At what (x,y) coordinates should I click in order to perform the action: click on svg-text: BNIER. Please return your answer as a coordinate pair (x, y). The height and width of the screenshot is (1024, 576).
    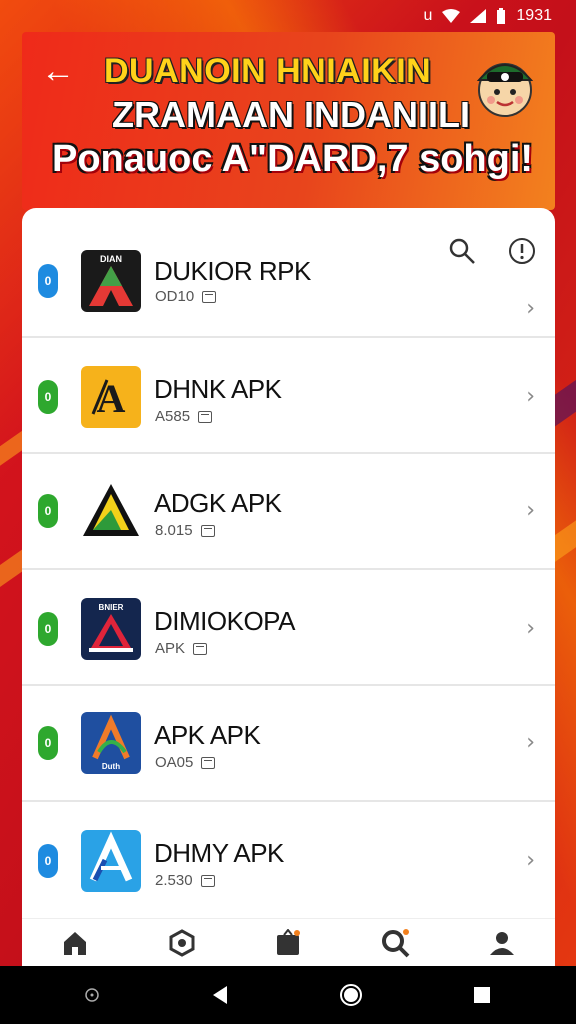
    Looking at the image, I should click on (111, 607).